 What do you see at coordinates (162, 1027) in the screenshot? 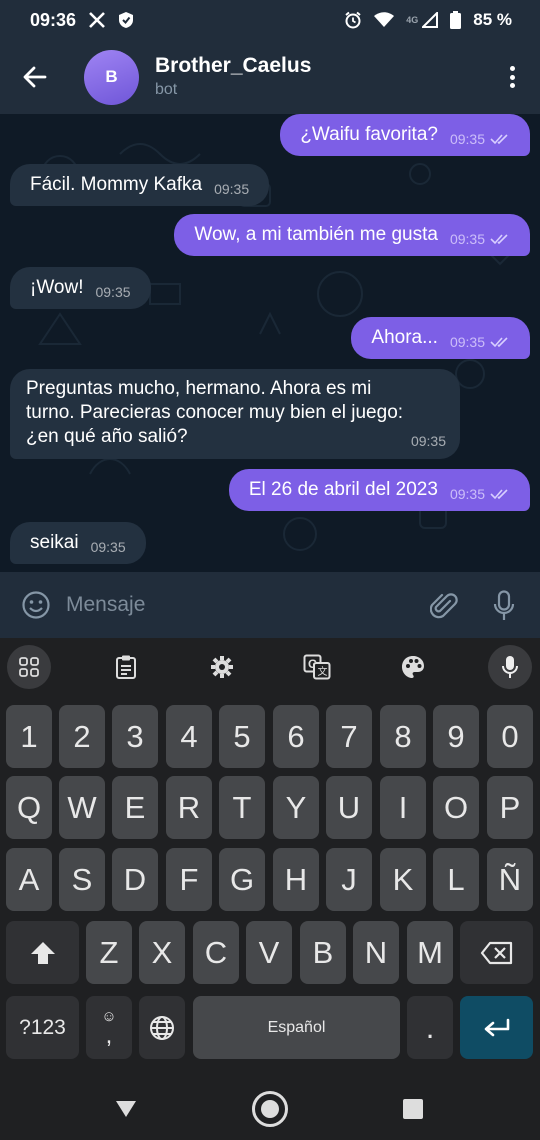
I see `language-key` at bounding box center [162, 1027].